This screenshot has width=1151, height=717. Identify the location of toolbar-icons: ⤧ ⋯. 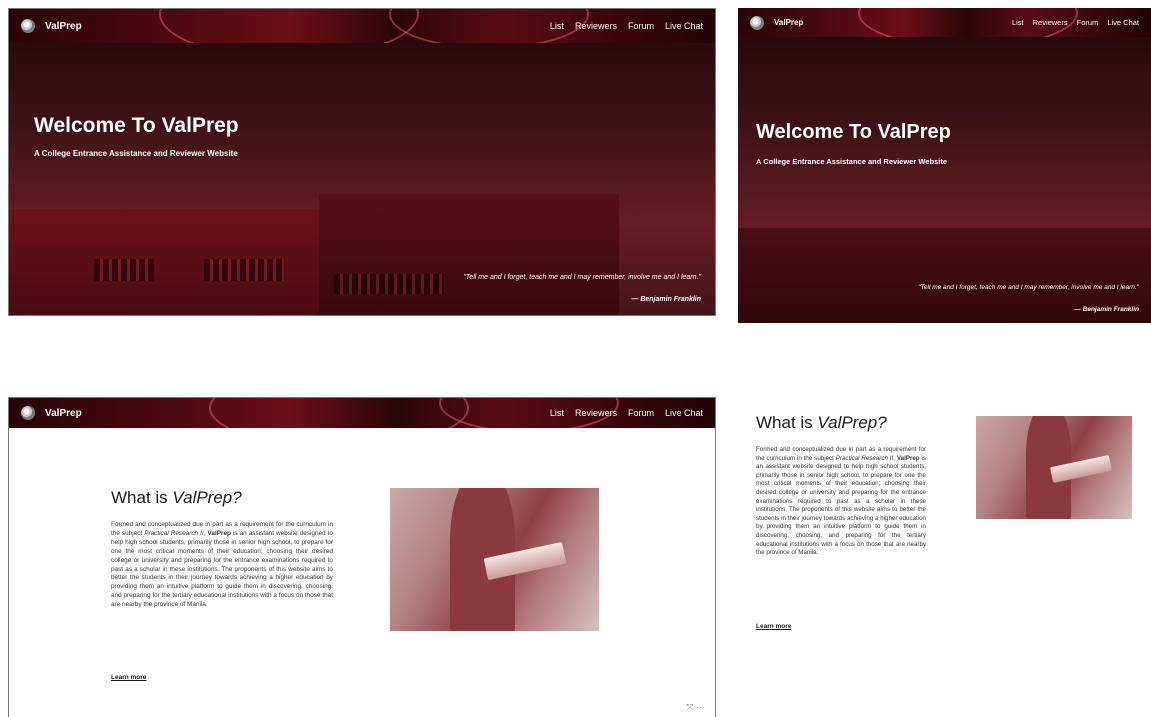
(695, 707).